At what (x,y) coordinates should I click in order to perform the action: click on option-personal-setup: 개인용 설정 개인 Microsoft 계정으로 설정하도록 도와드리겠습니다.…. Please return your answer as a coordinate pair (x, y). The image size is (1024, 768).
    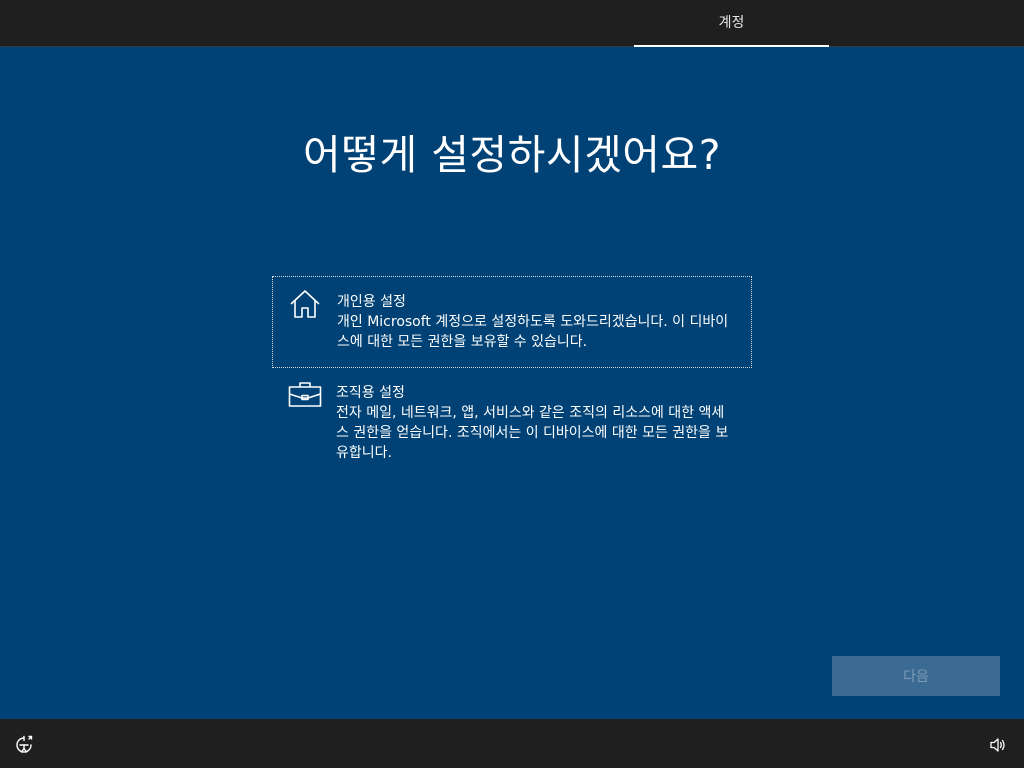
    Looking at the image, I should click on (512, 322).